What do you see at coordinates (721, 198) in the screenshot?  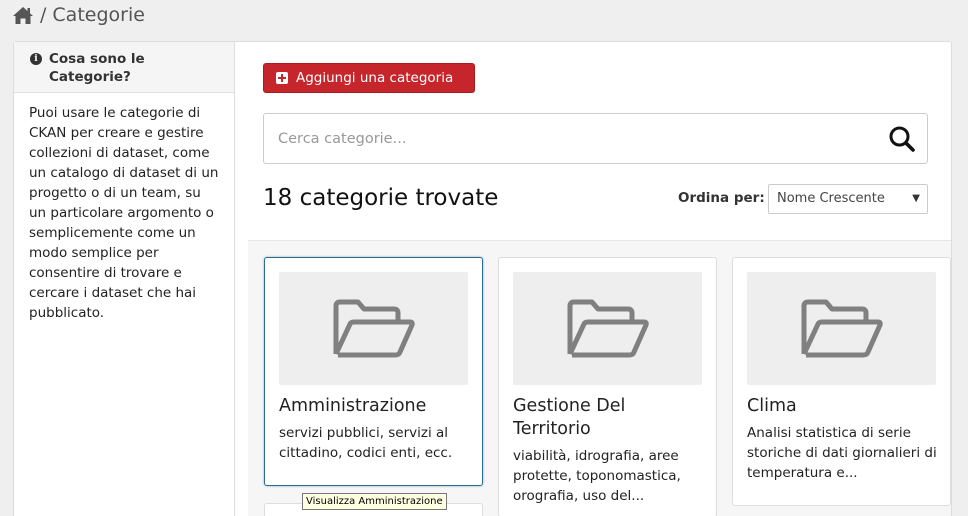 I see `sort-label: Ordina per:` at bounding box center [721, 198].